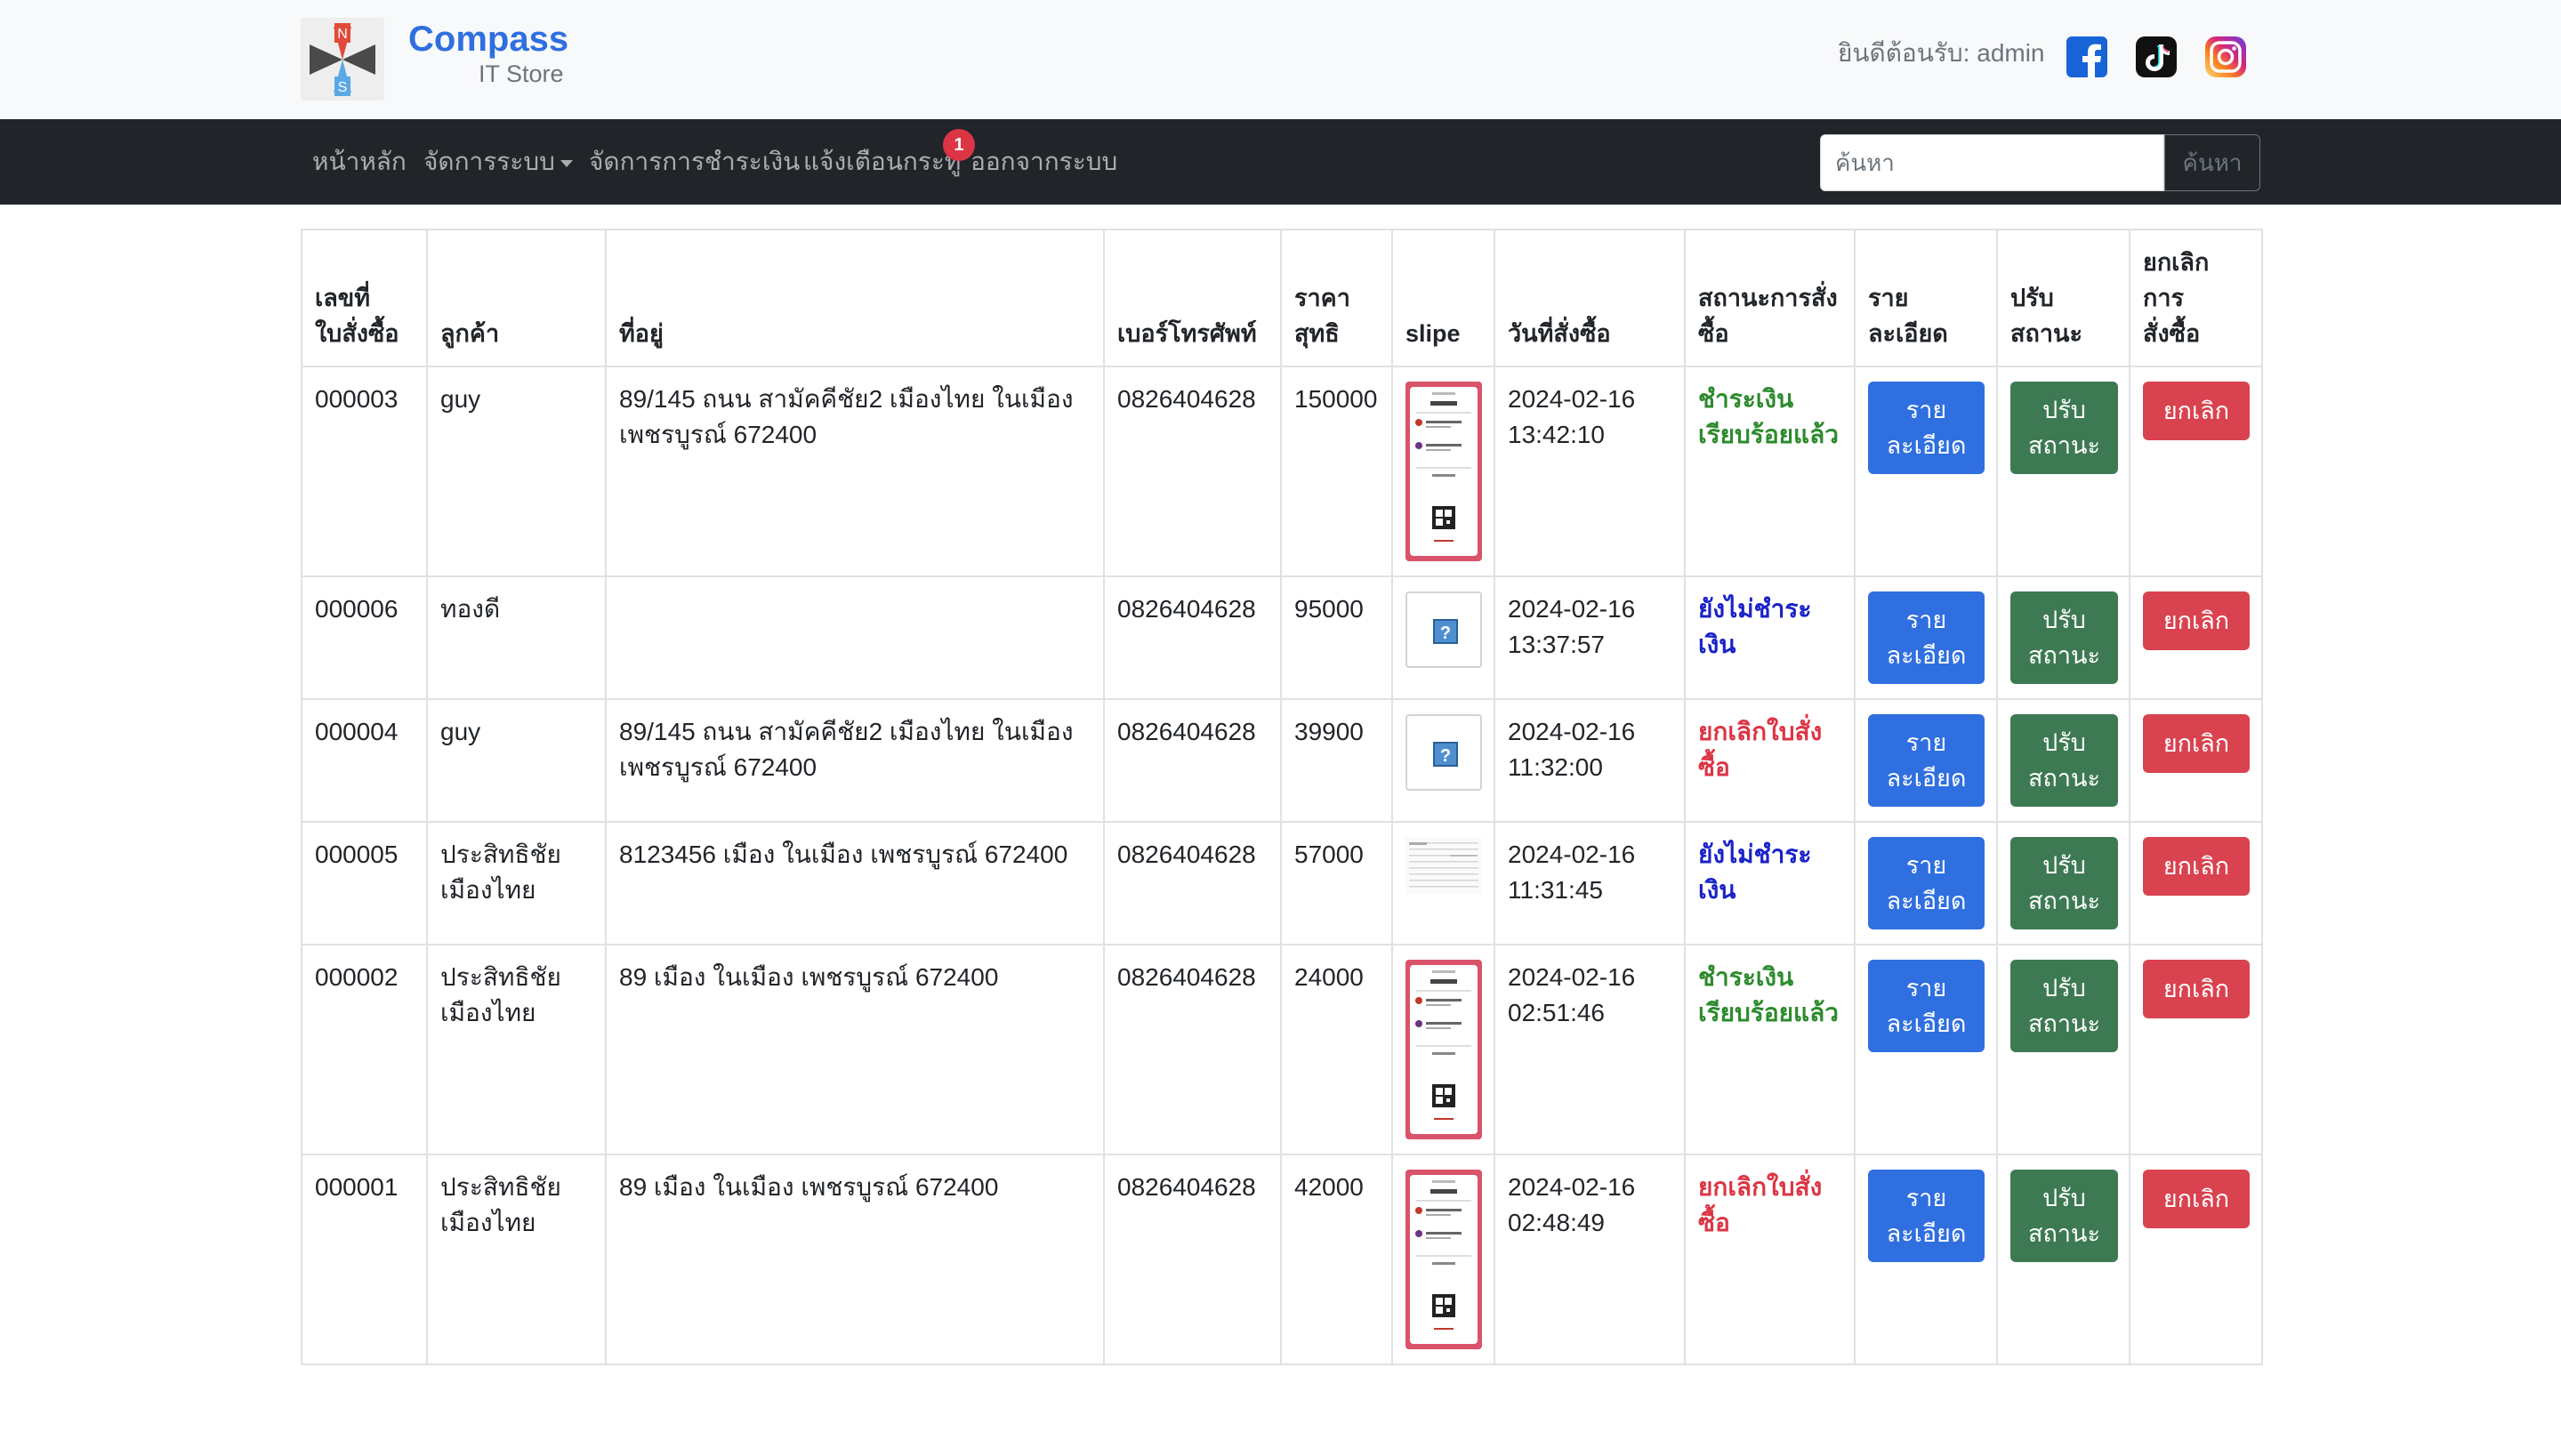 The width and height of the screenshot is (2561, 1456). What do you see at coordinates (1337, 298) in the screenshot?
I see `header-net-price: ราคา สุทธิ` at bounding box center [1337, 298].